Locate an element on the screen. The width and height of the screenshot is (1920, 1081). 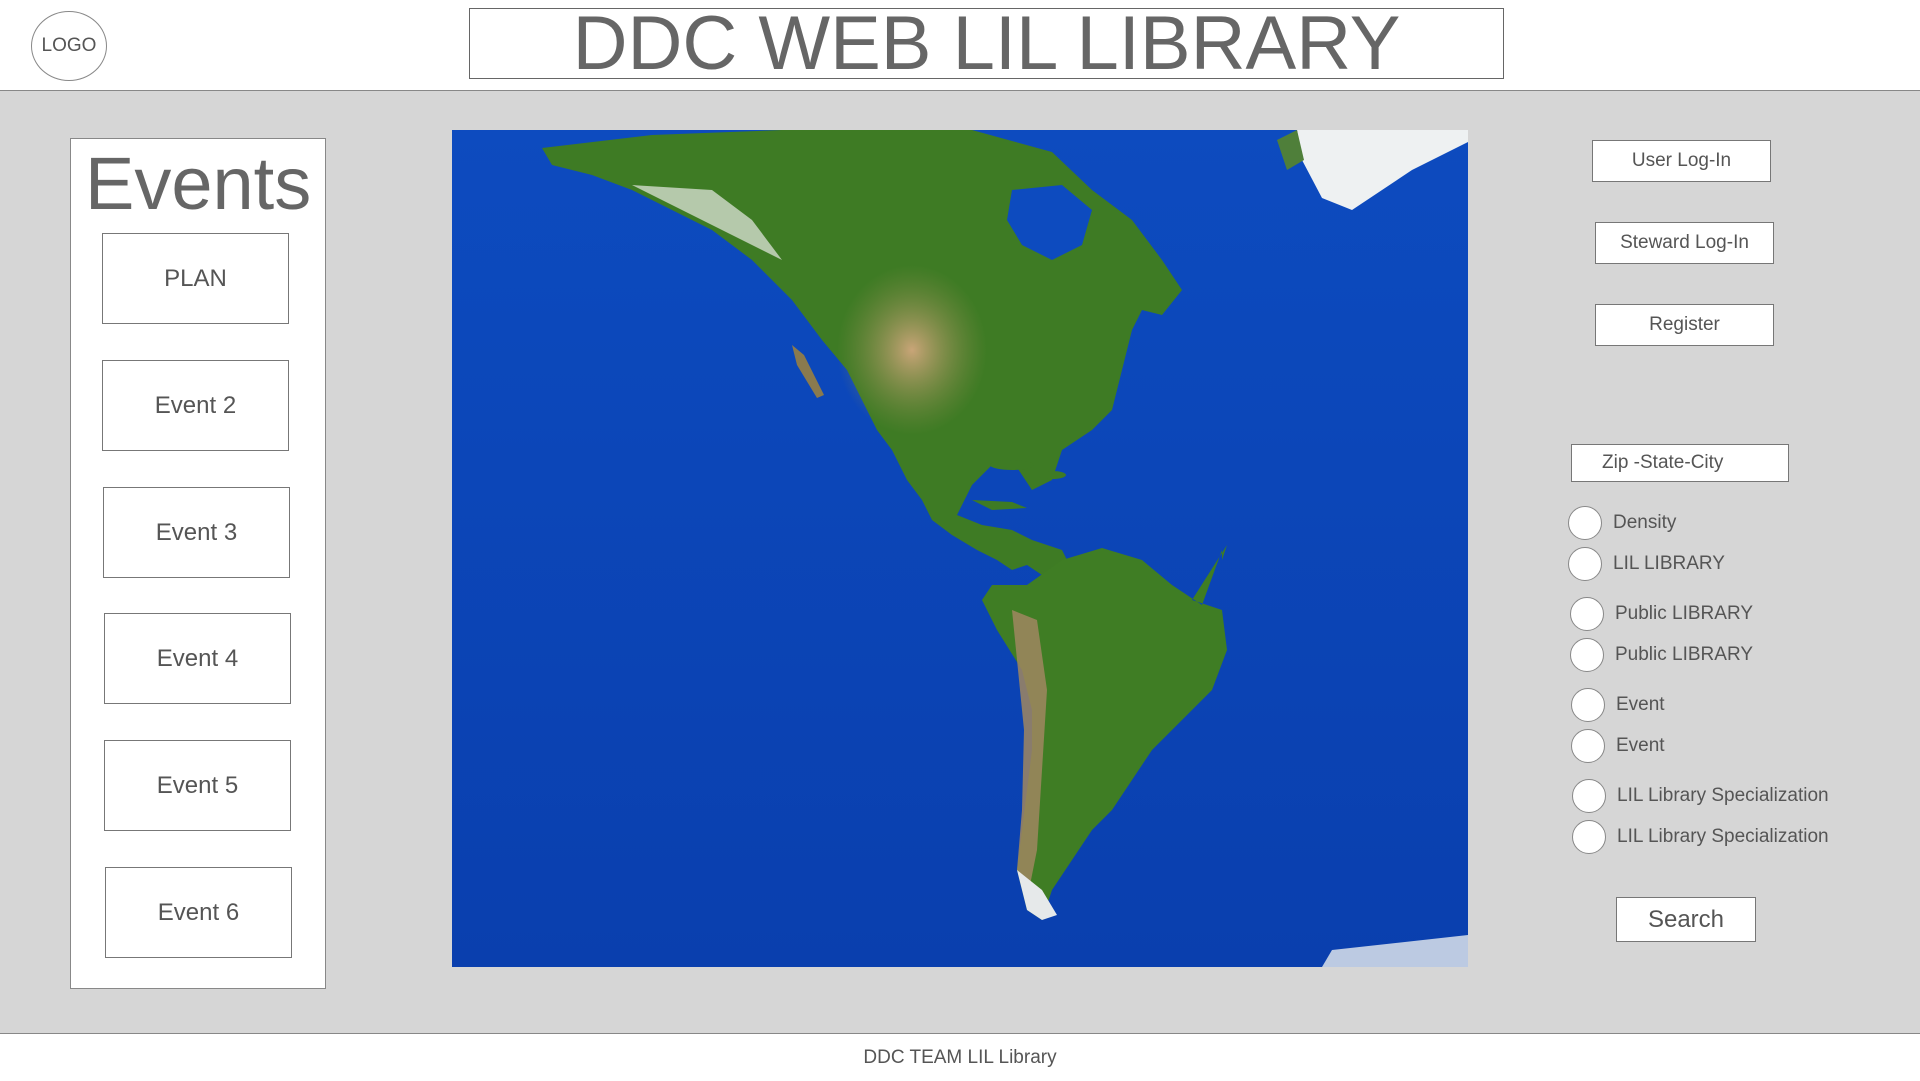
filter-option-public-library: Public LIBRARY is located at coordinates (1661, 614).